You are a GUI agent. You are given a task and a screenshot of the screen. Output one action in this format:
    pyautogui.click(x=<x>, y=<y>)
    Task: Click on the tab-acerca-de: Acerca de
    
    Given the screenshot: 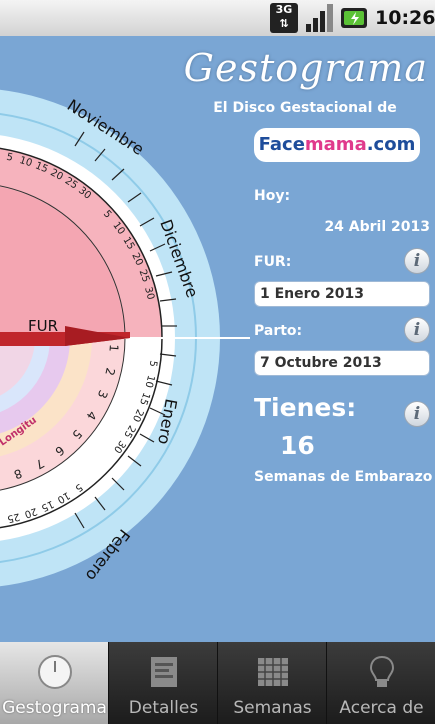 What is the action you would take?
    pyautogui.click(x=381, y=683)
    